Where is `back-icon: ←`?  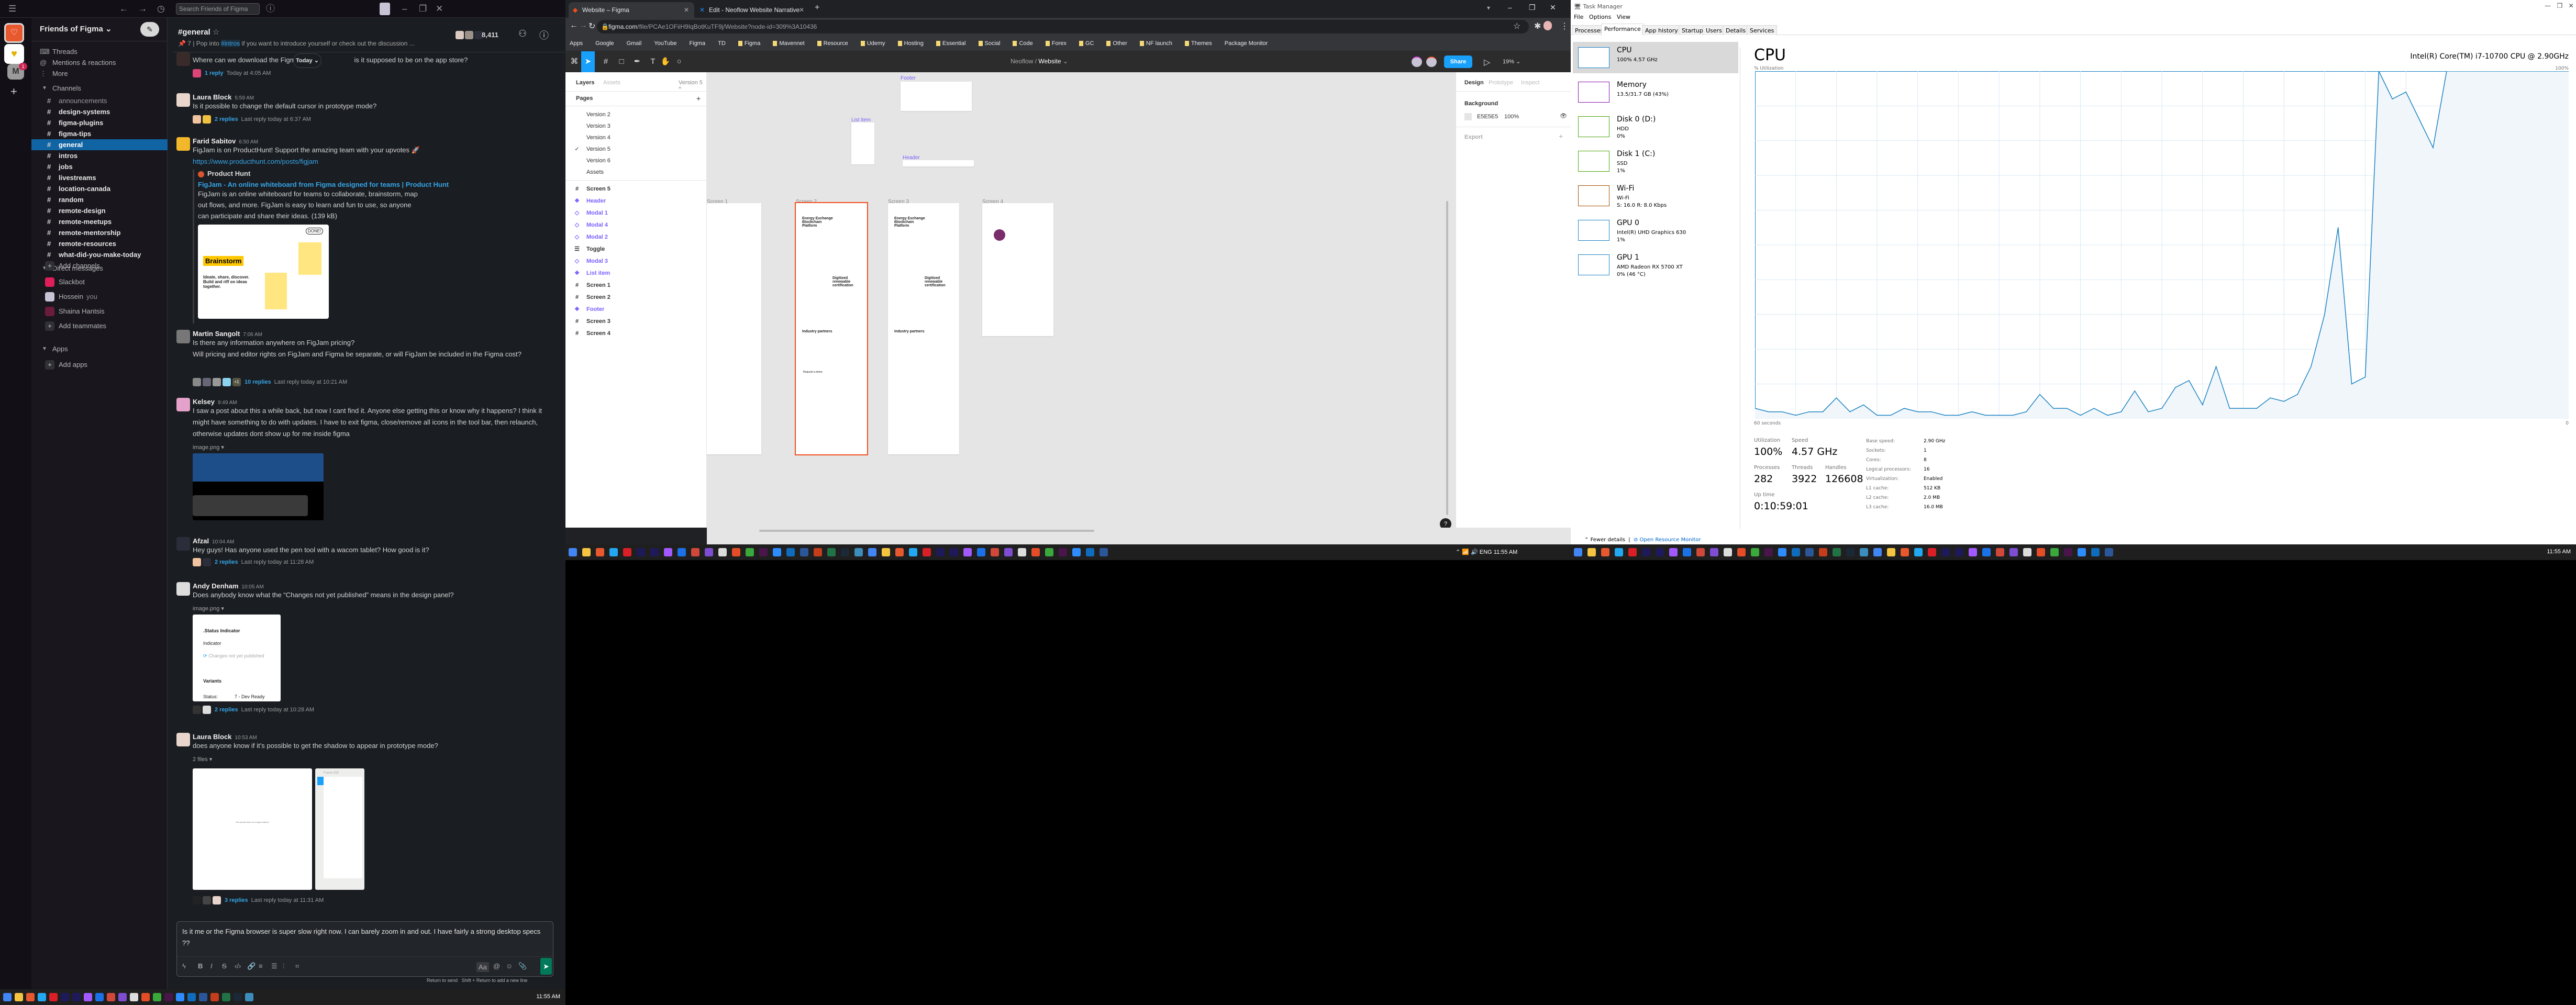 back-icon: ← is located at coordinates (574, 25).